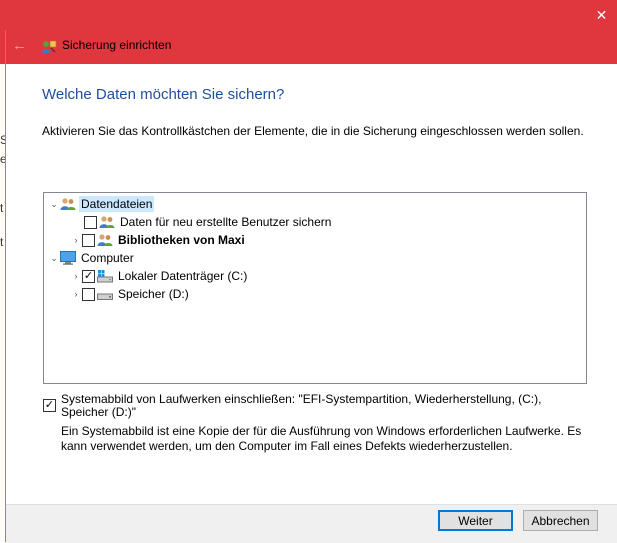 The width and height of the screenshot is (617, 543). I want to click on windows-drive-icon, so click(105, 276).